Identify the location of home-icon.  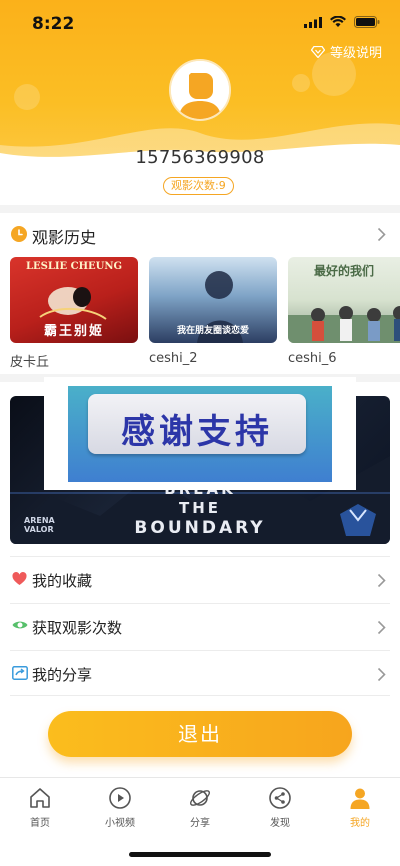
(40, 798).